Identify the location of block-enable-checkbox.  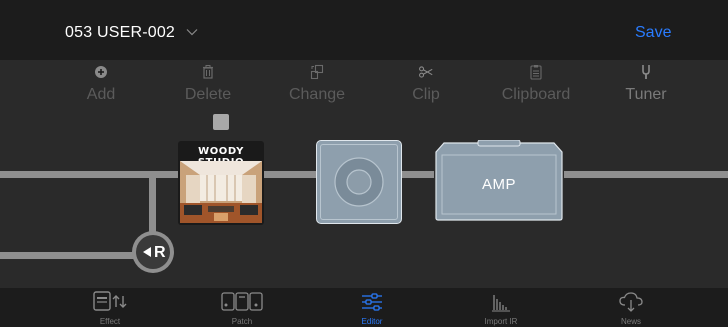
(221, 122).